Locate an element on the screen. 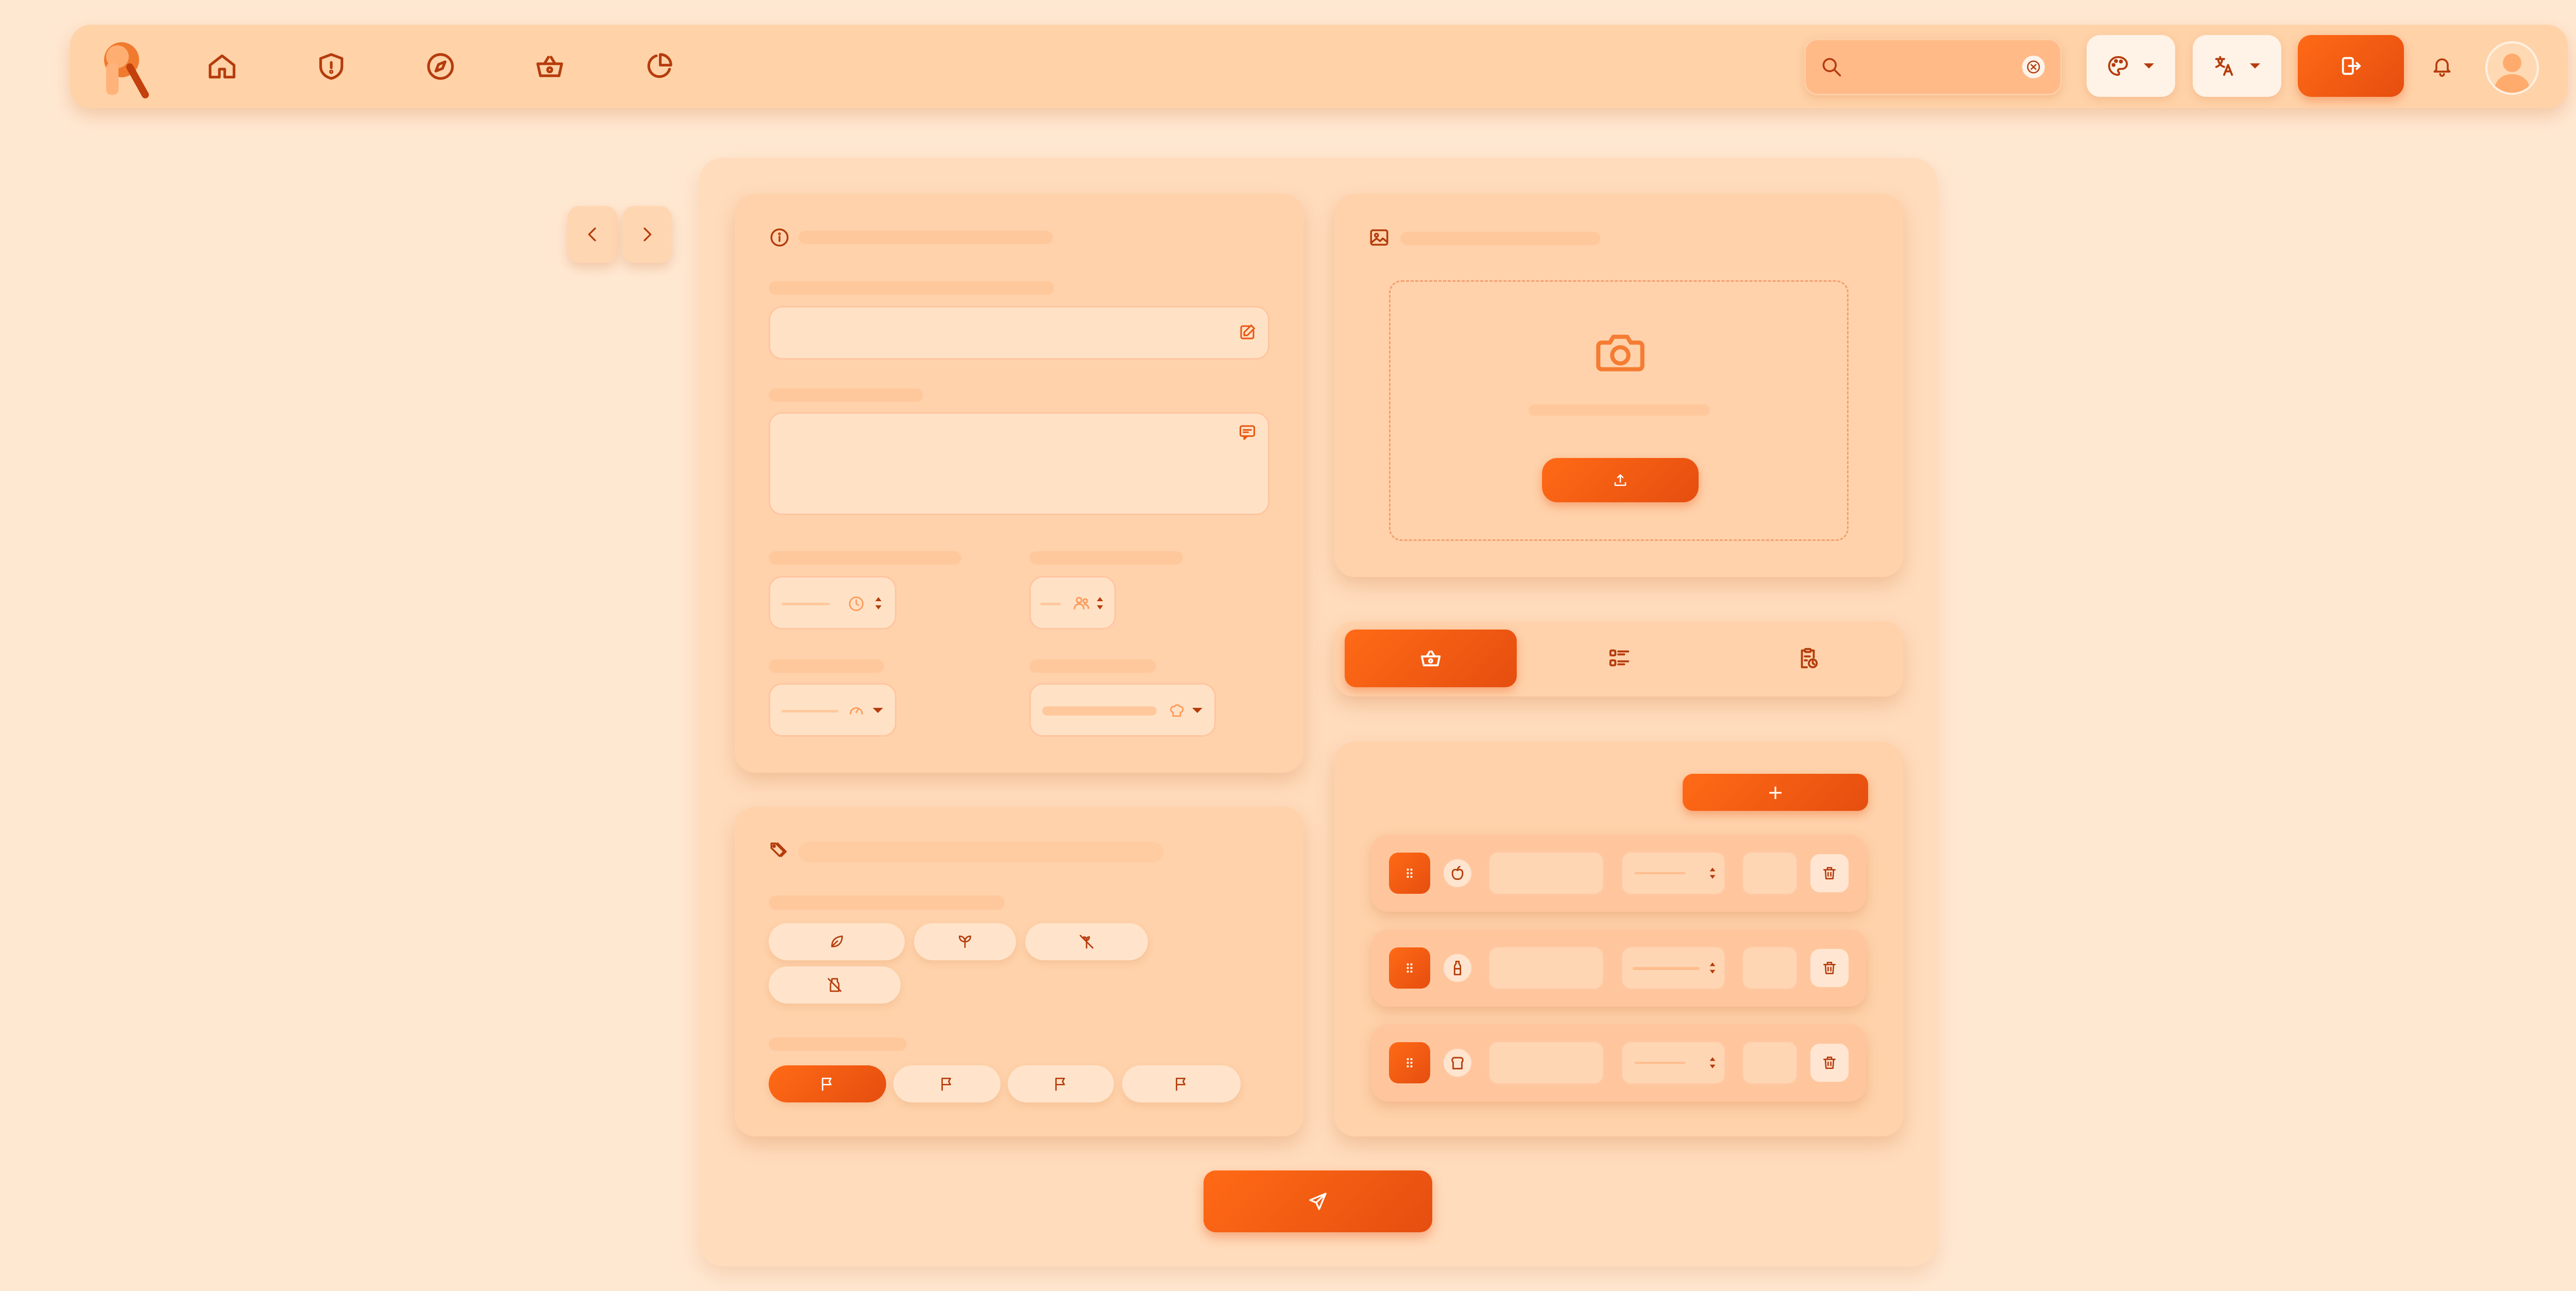  edit-icon is located at coordinates (1247, 332).